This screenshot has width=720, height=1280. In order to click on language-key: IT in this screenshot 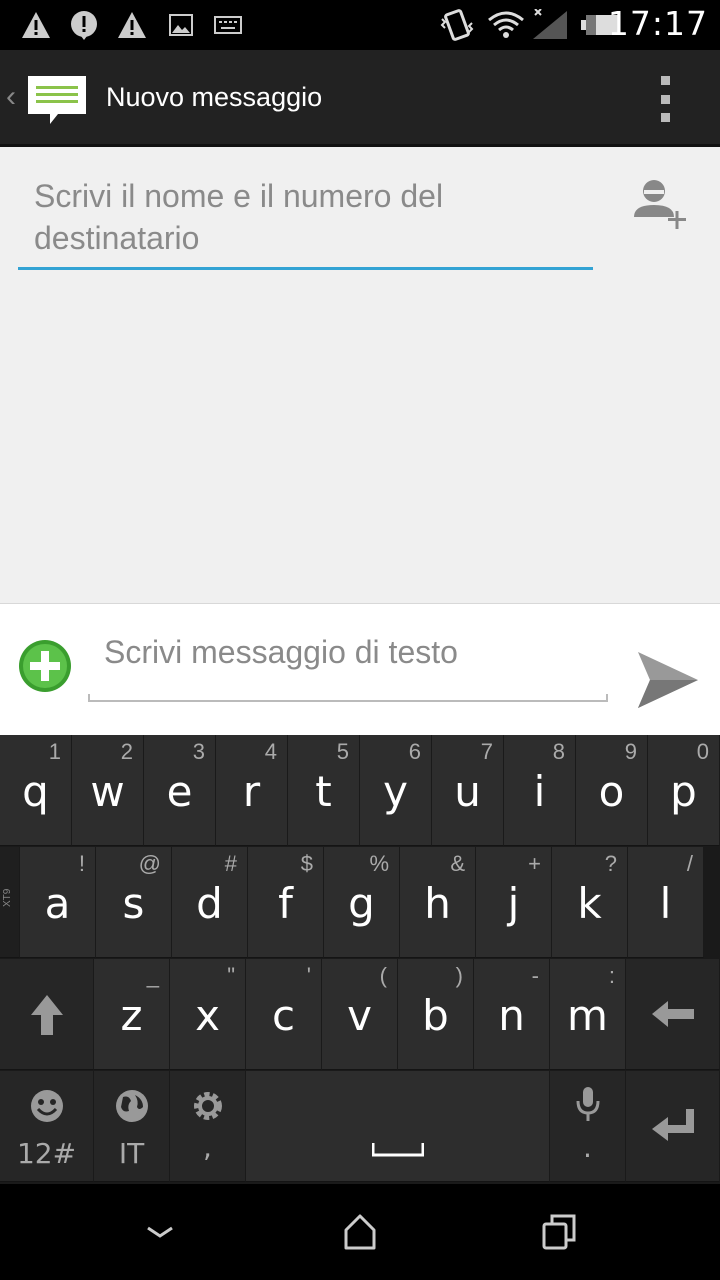, I will do `click(132, 1126)`.